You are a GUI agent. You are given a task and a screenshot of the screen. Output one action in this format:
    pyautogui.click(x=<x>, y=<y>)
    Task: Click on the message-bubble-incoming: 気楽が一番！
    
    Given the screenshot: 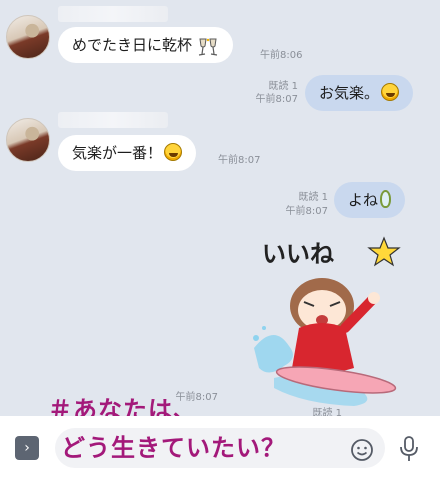 What is the action you would take?
    pyautogui.click(x=127, y=153)
    